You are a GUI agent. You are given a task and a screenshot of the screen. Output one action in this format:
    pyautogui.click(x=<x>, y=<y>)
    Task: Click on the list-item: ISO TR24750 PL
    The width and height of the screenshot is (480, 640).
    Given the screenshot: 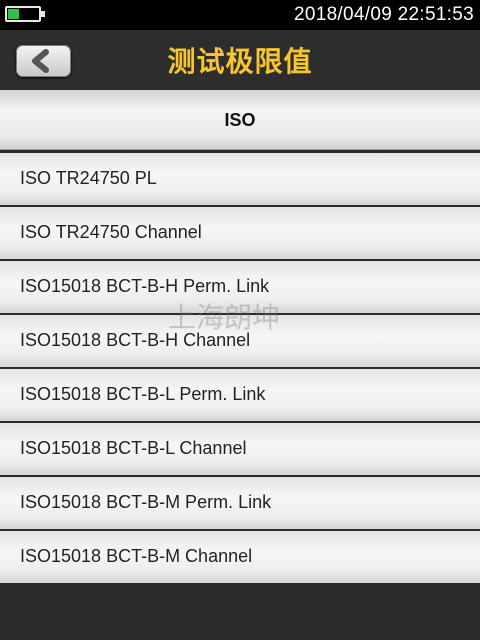 What is the action you would take?
    pyautogui.click(x=240, y=179)
    